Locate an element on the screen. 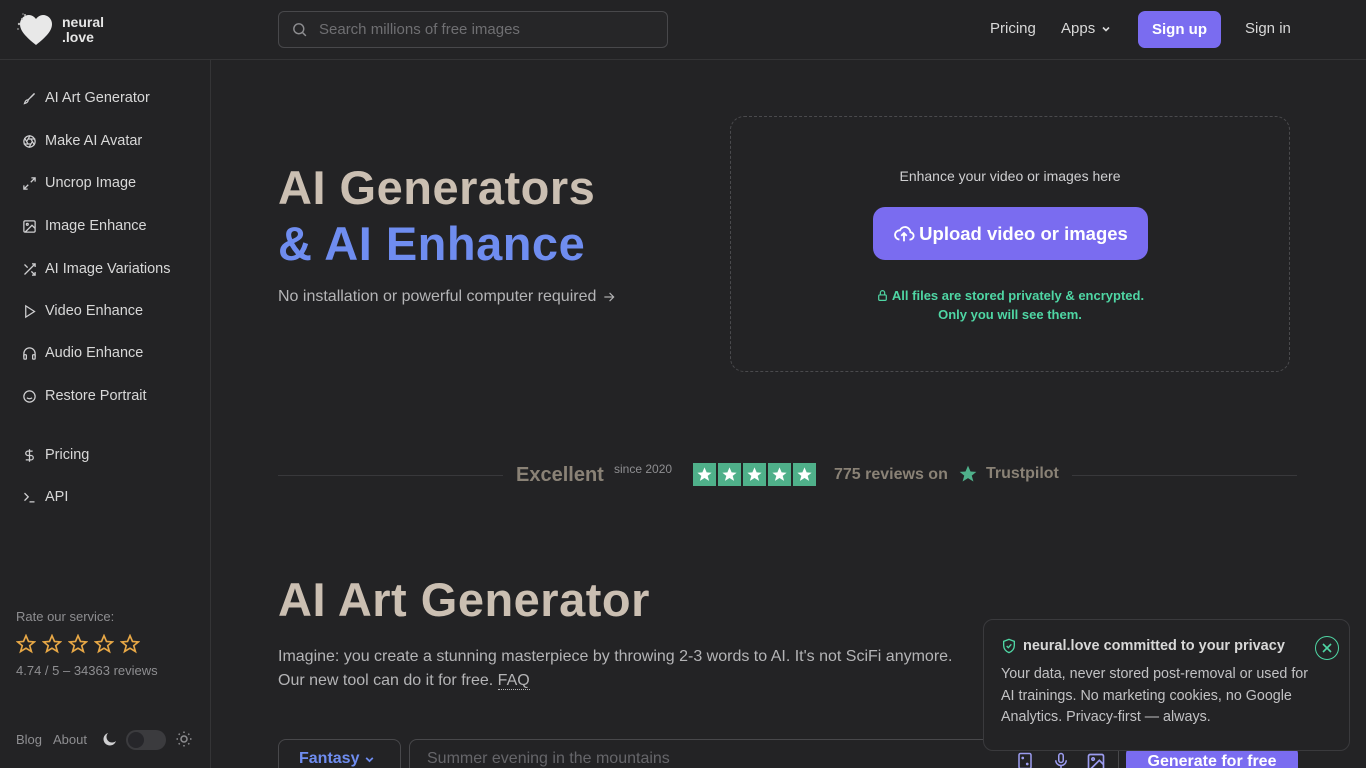  rating-score: 4.74 / 5 – 34363 reviews is located at coordinates (87, 670).